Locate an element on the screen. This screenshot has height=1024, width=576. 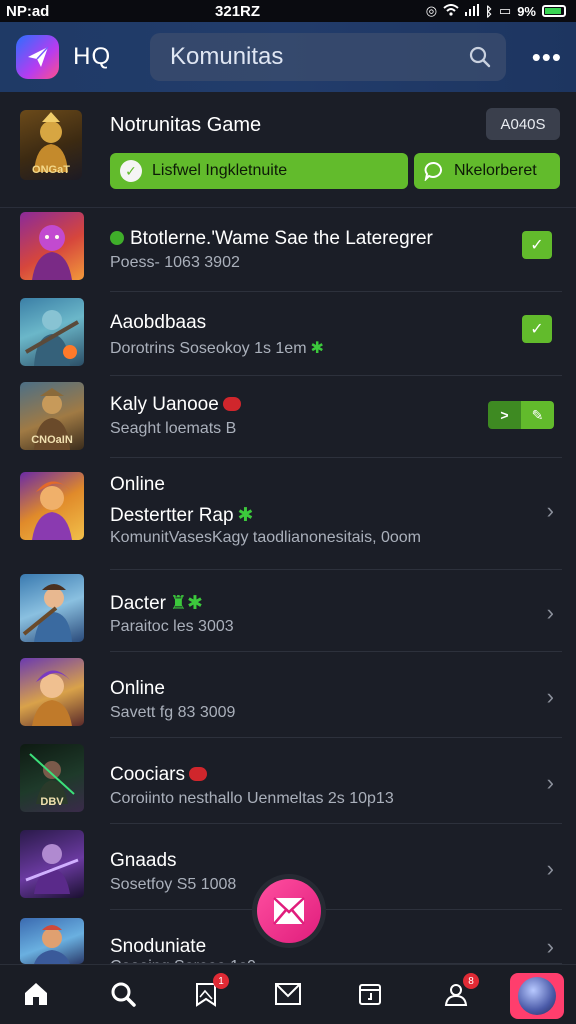
community-subtitle: Savett fg 83 3009 is located at coordinates (173, 712).